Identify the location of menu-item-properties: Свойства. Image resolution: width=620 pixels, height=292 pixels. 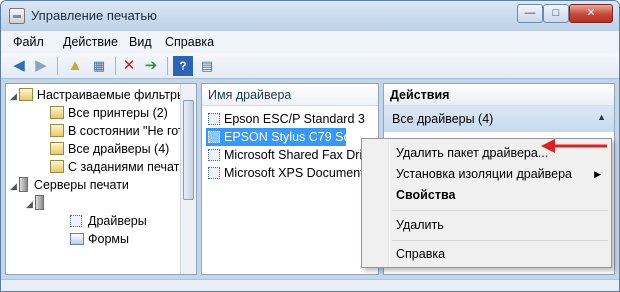
(425, 195).